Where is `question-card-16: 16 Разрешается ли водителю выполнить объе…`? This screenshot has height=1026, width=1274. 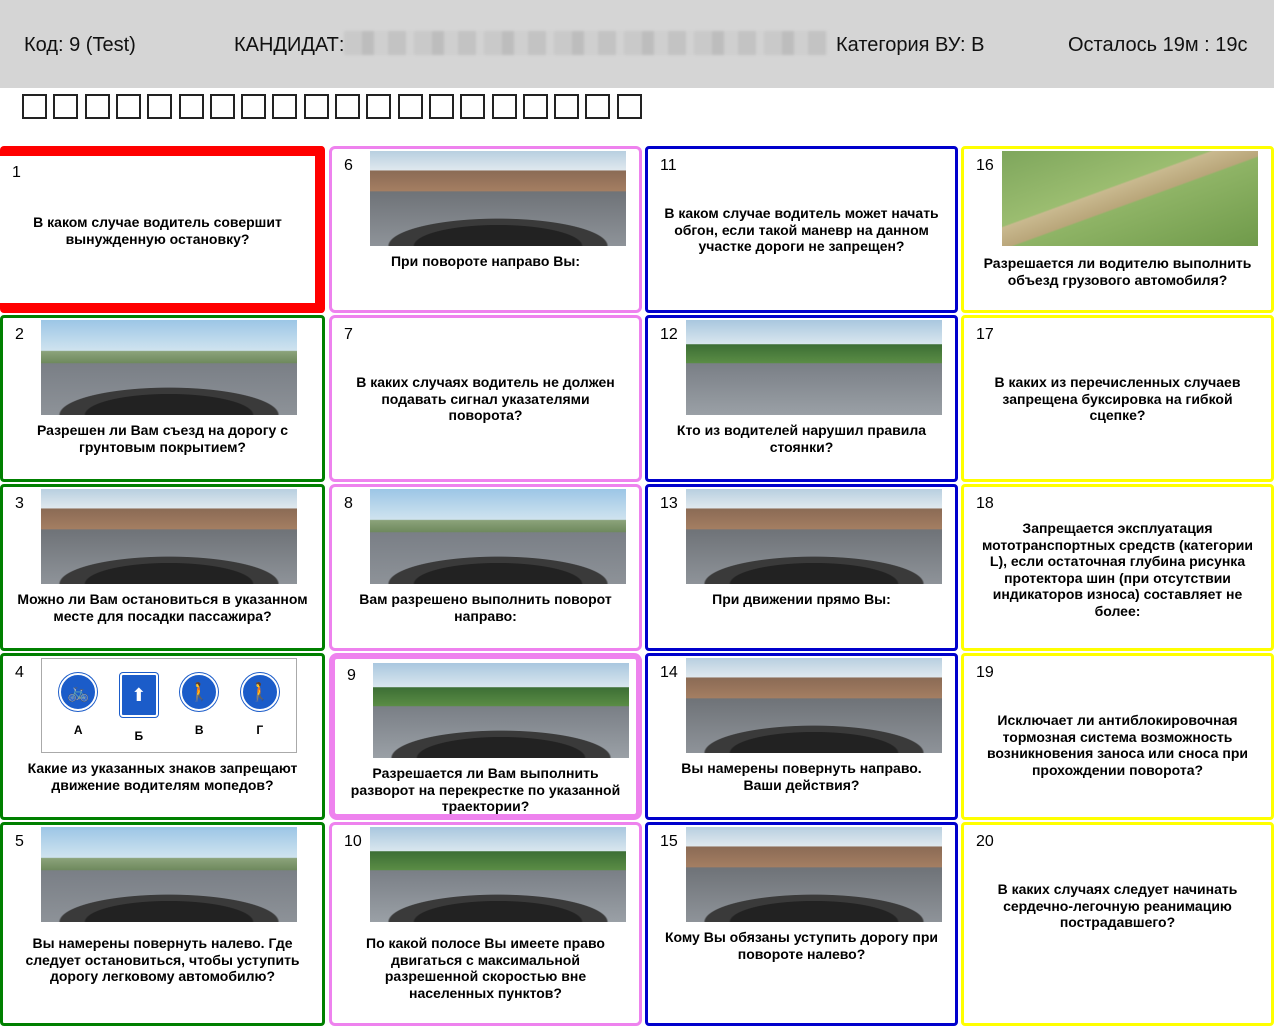 question-card-16: 16 Разрешается ли водителю выполнить объе… is located at coordinates (1117, 229).